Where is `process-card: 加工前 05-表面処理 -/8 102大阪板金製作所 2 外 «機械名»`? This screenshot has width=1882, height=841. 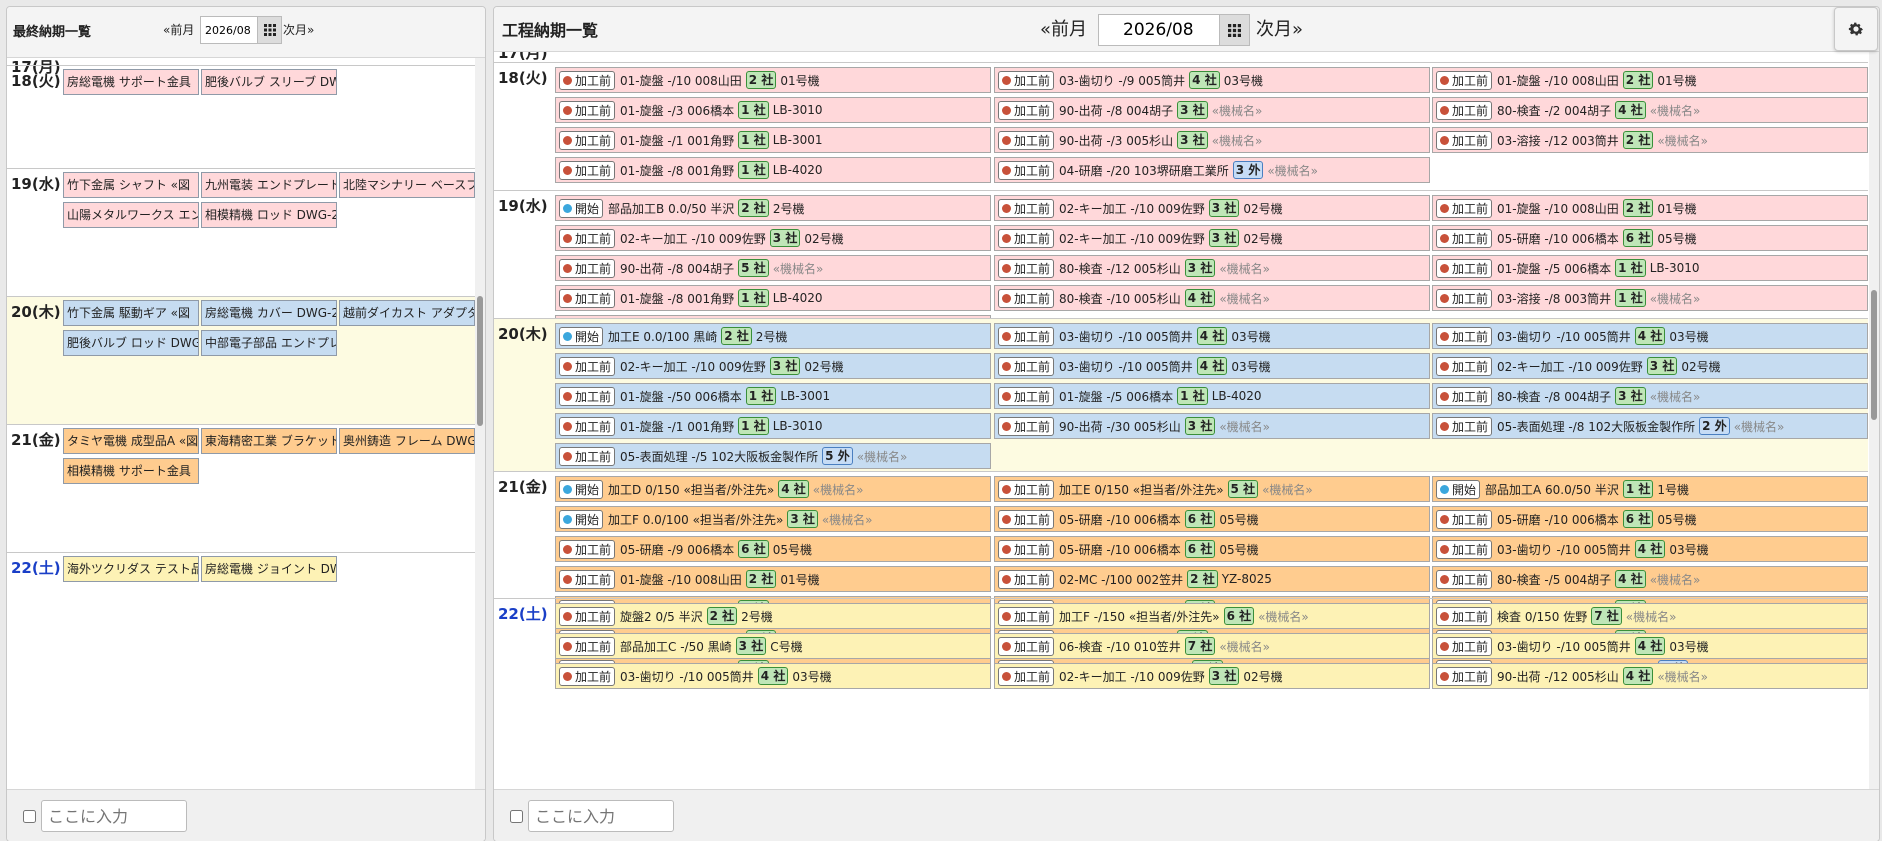
process-card: 加工前 05-表面処理 -/8 102大阪板金製作所 2 外 «機械名» is located at coordinates (1650, 426).